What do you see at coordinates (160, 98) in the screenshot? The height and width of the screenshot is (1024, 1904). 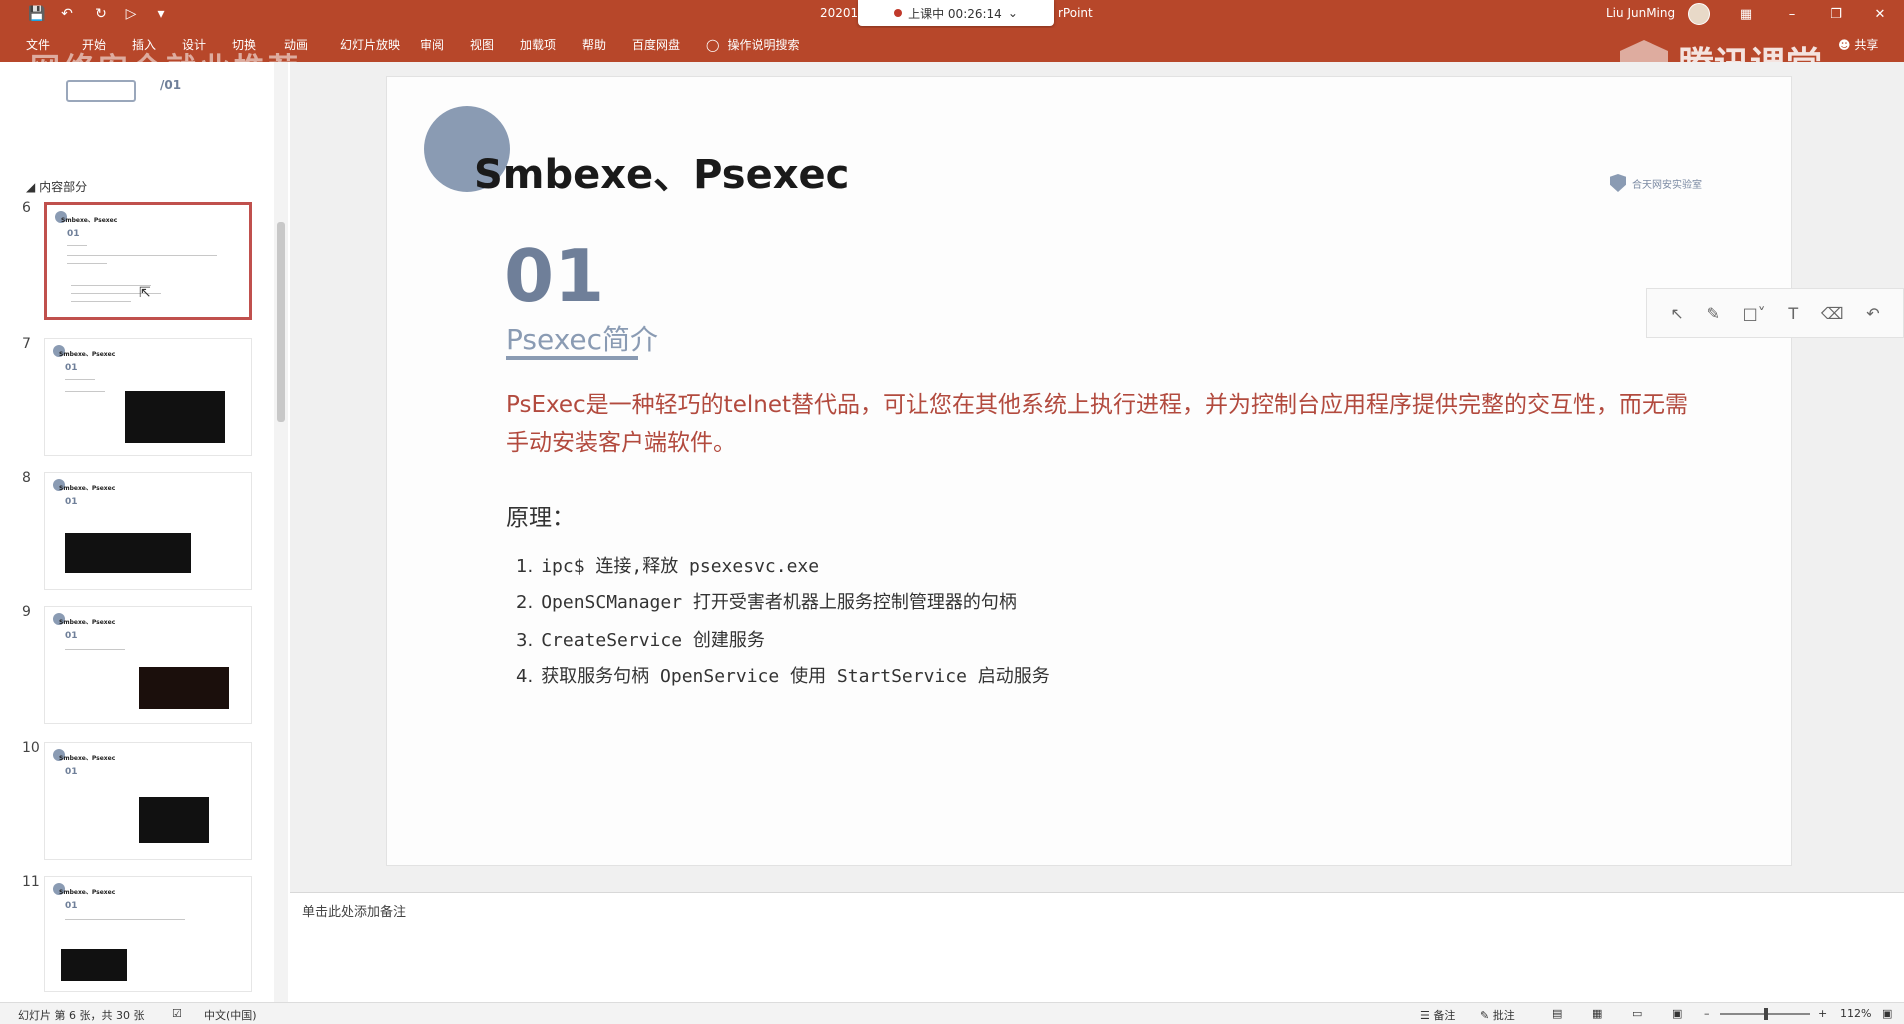 I see `thumbnail-slide-5: /01` at bounding box center [160, 98].